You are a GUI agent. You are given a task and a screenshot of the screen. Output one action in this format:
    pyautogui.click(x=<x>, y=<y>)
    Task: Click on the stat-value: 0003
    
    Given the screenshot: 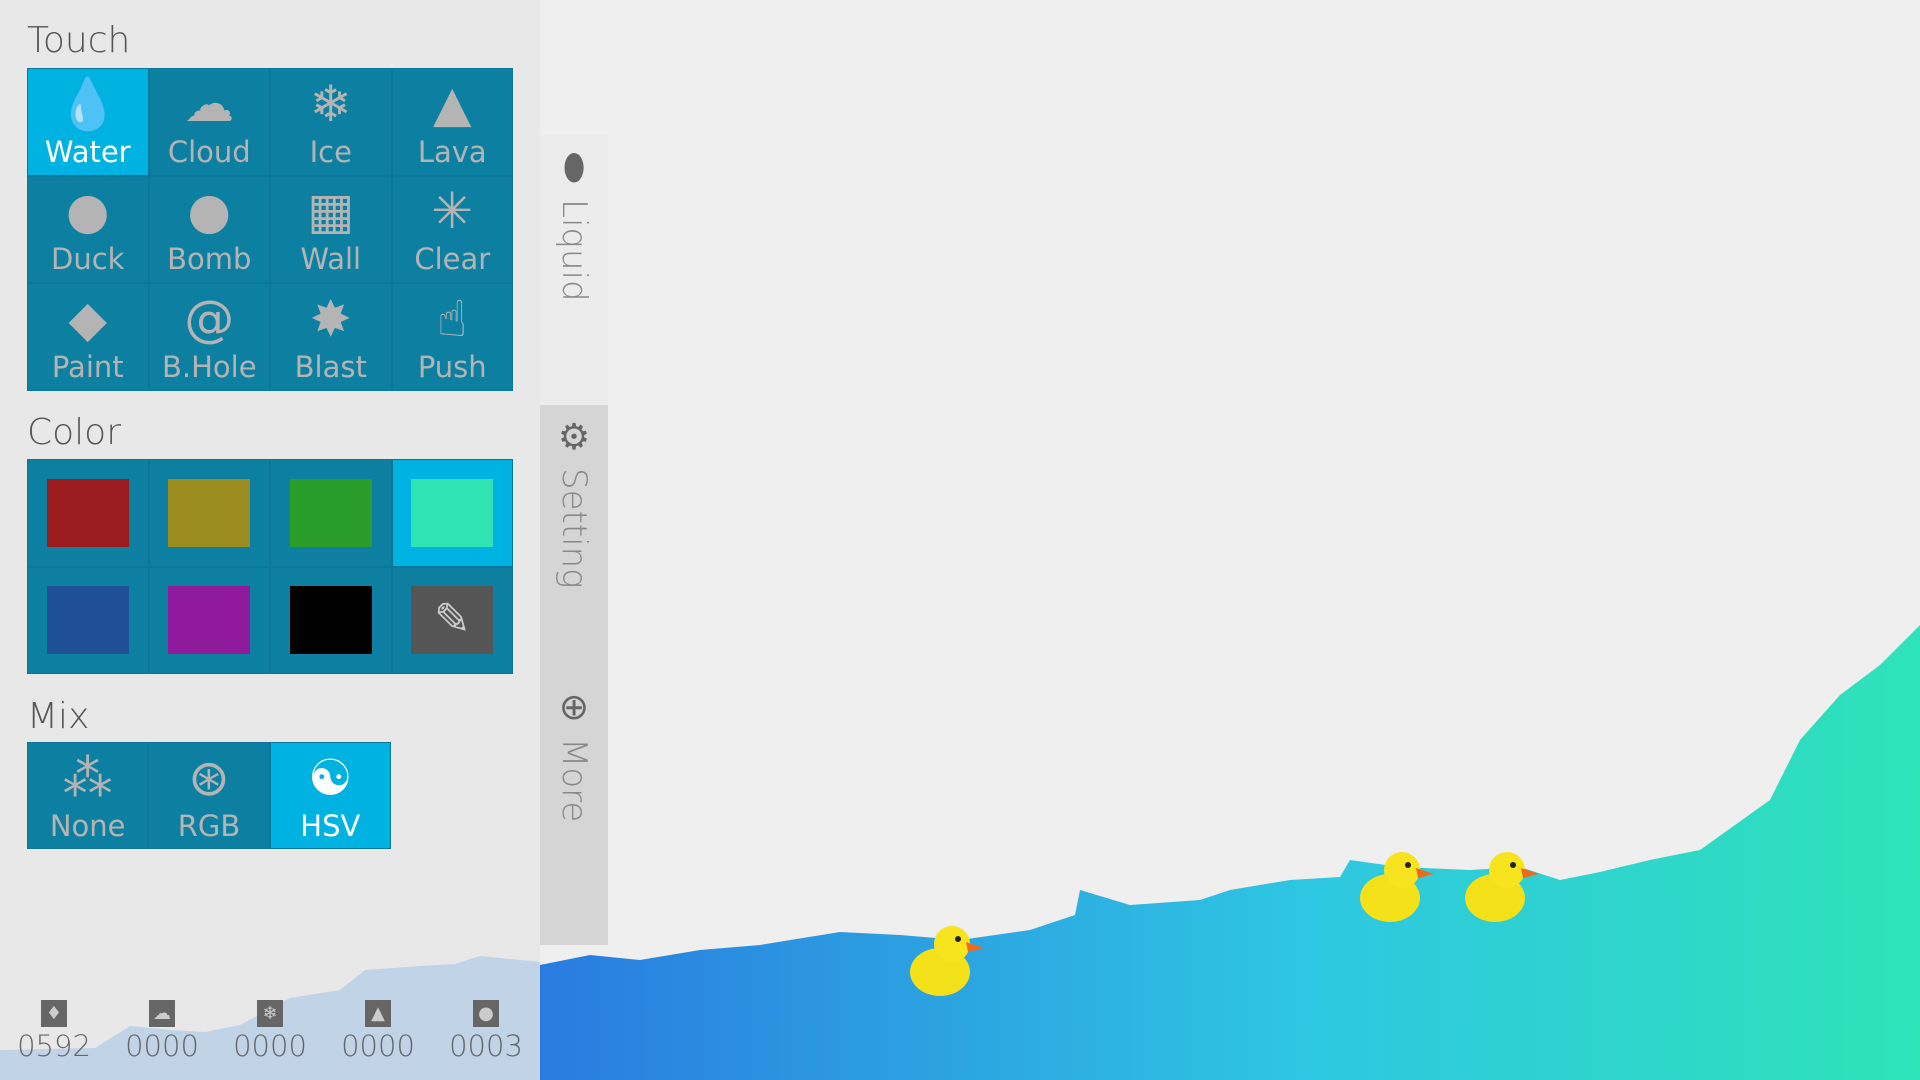 What is the action you would take?
    pyautogui.click(x=486, y=1046)
    